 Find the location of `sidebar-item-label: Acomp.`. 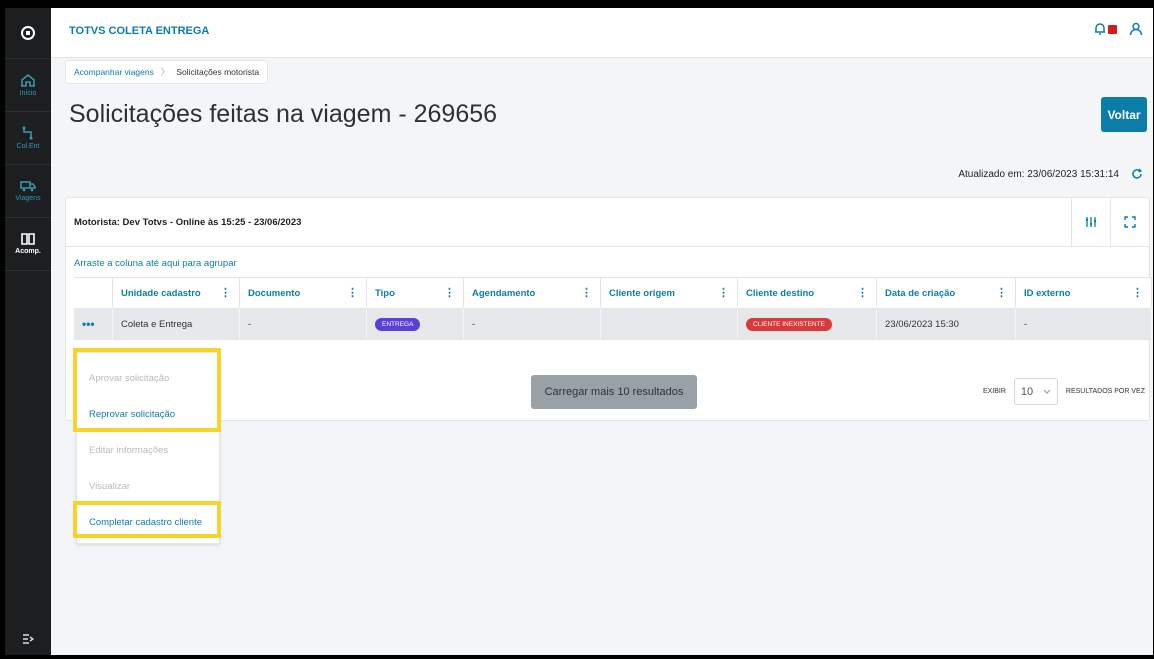

sidebar-item-label: Acomp. is located at coordinates (28, 251).